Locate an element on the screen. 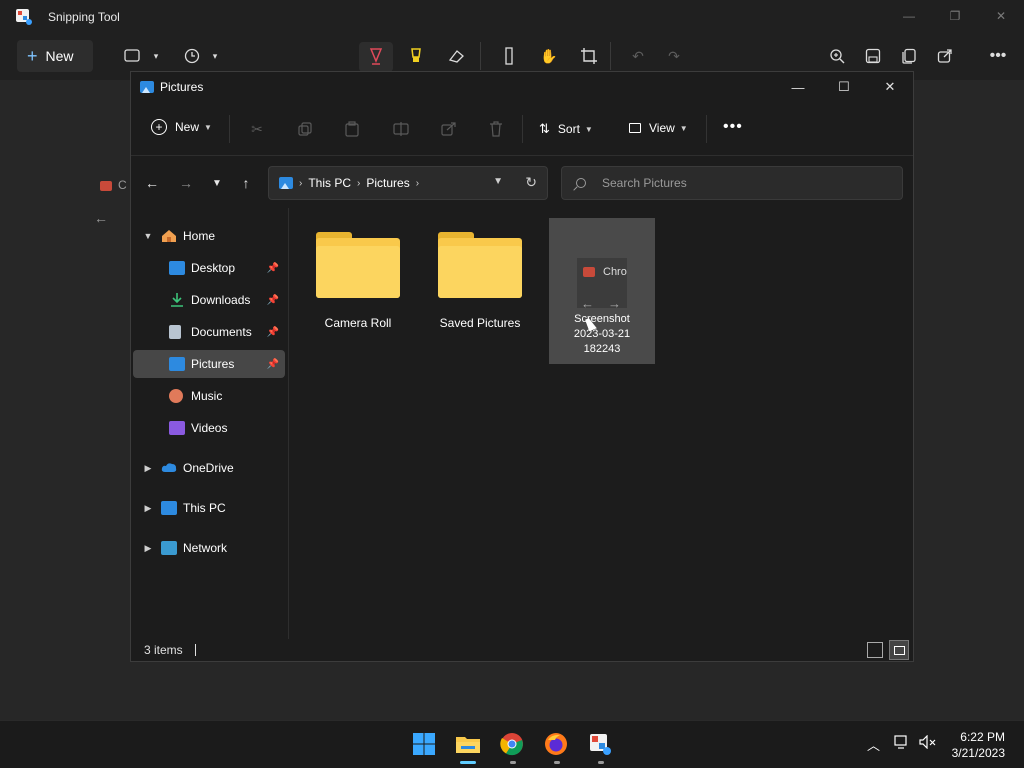 This screenshot has width=1024, height=768. snip-new-label: New is located at coordinates (59, 56).